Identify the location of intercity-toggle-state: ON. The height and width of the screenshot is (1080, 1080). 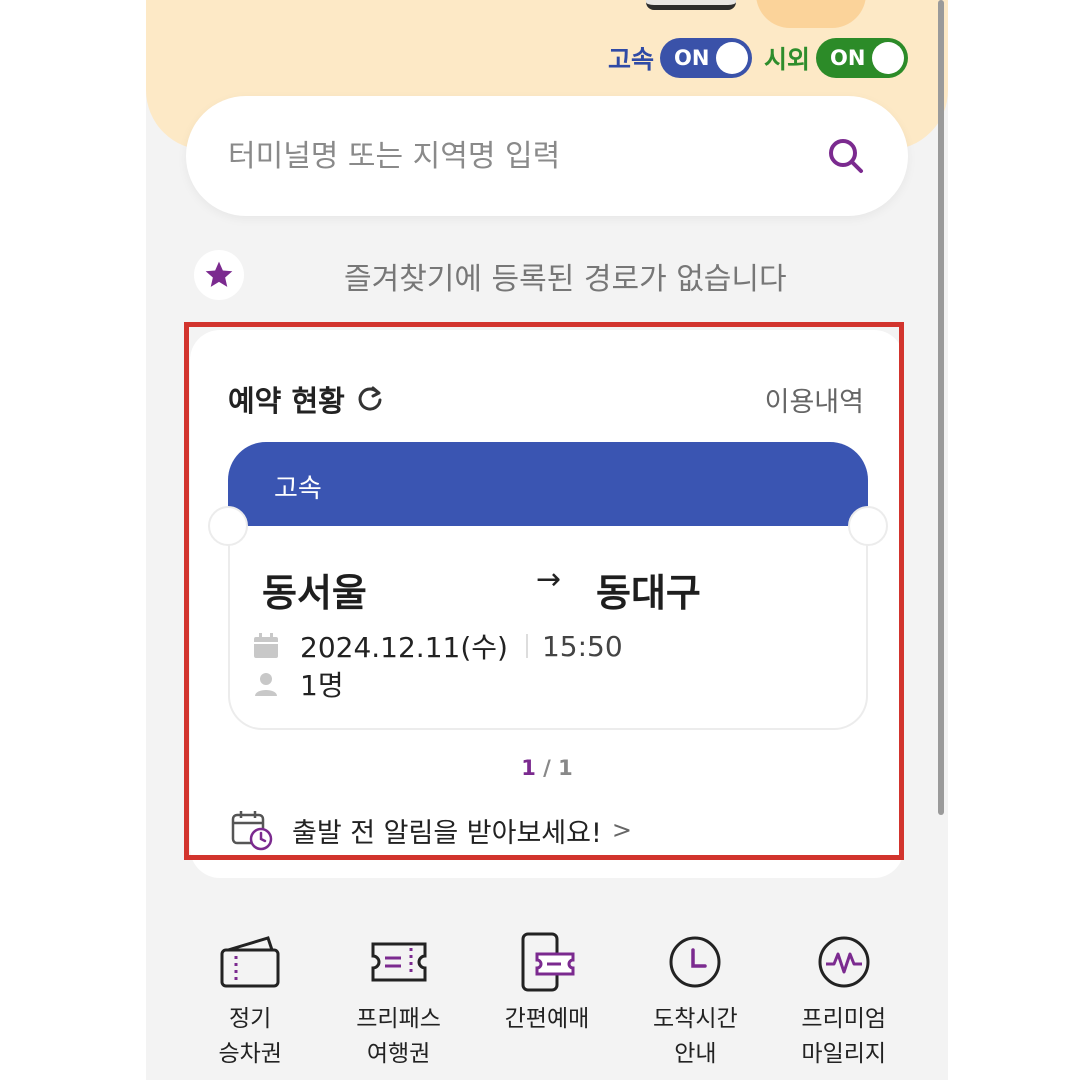
(848, 58).